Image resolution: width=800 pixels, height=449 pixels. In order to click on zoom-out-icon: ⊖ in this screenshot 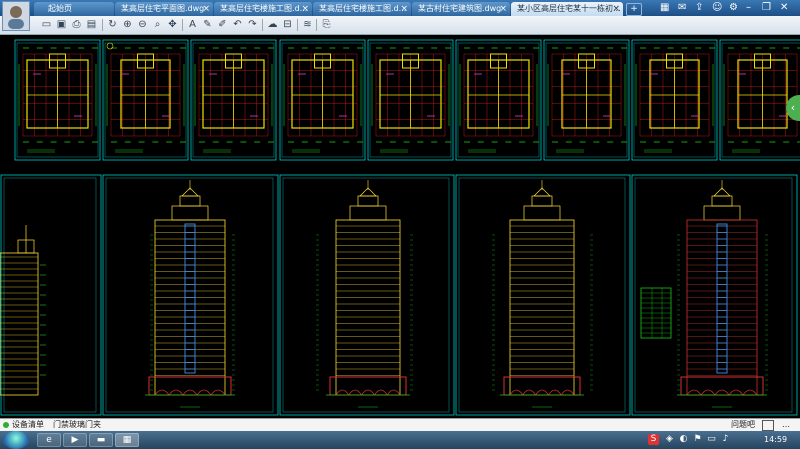, I will do `click(142, 24)`.